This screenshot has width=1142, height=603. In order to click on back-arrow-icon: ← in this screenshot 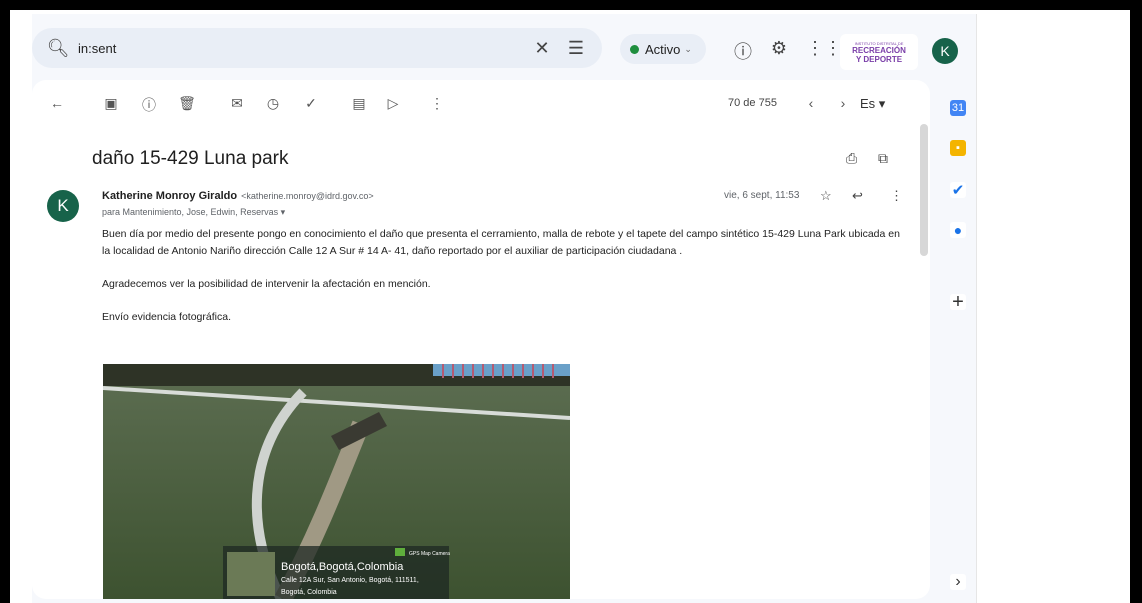, I will do `click(57, 103)`.